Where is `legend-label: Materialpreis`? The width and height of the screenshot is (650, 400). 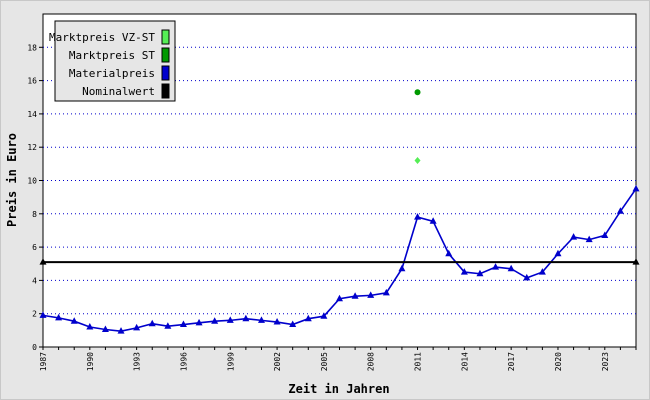
legend-label: Materialpreis is located at coordinates (112, 73).